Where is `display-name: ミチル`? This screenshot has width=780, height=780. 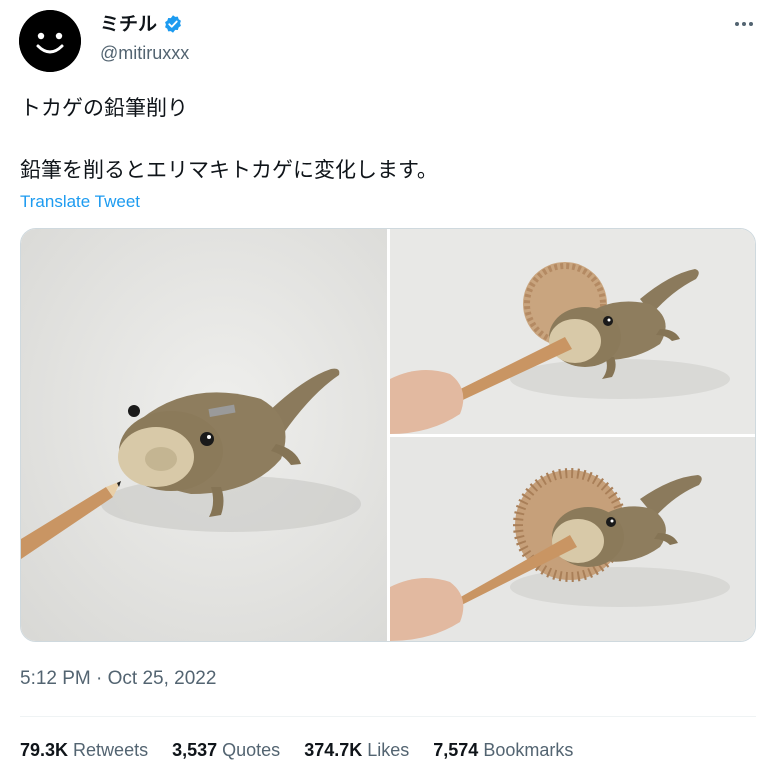 display-name: ミチル is located at coordinates (141, 24).